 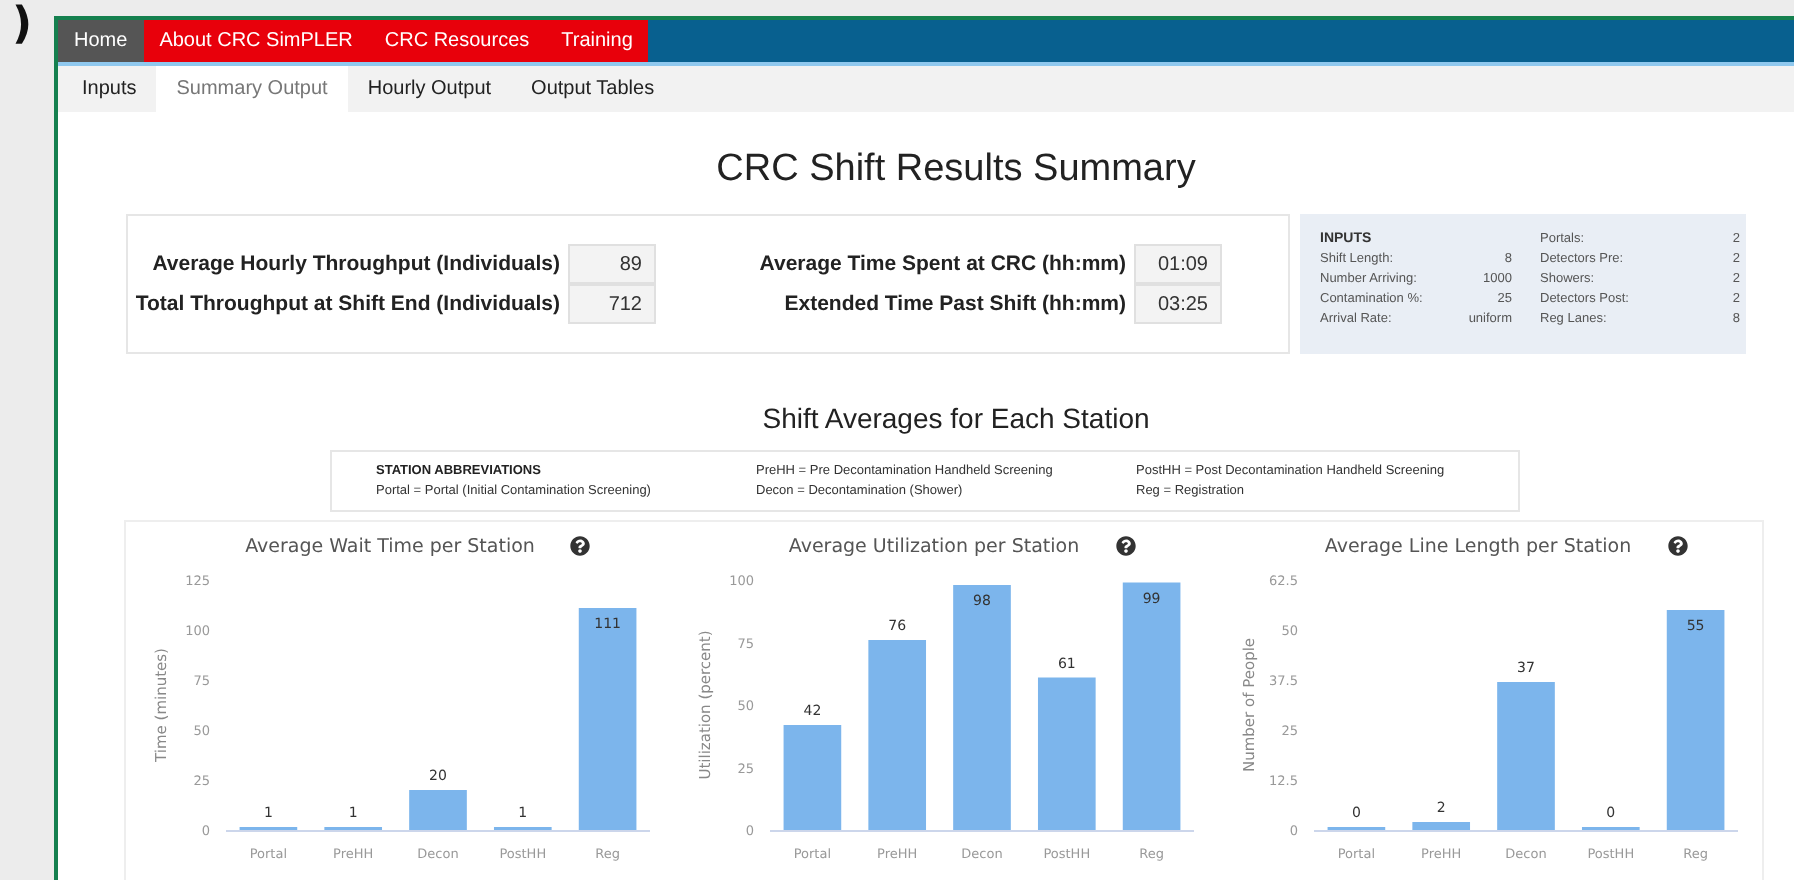 I want to click on tab: Summary Output, so click(x=252, y=89).